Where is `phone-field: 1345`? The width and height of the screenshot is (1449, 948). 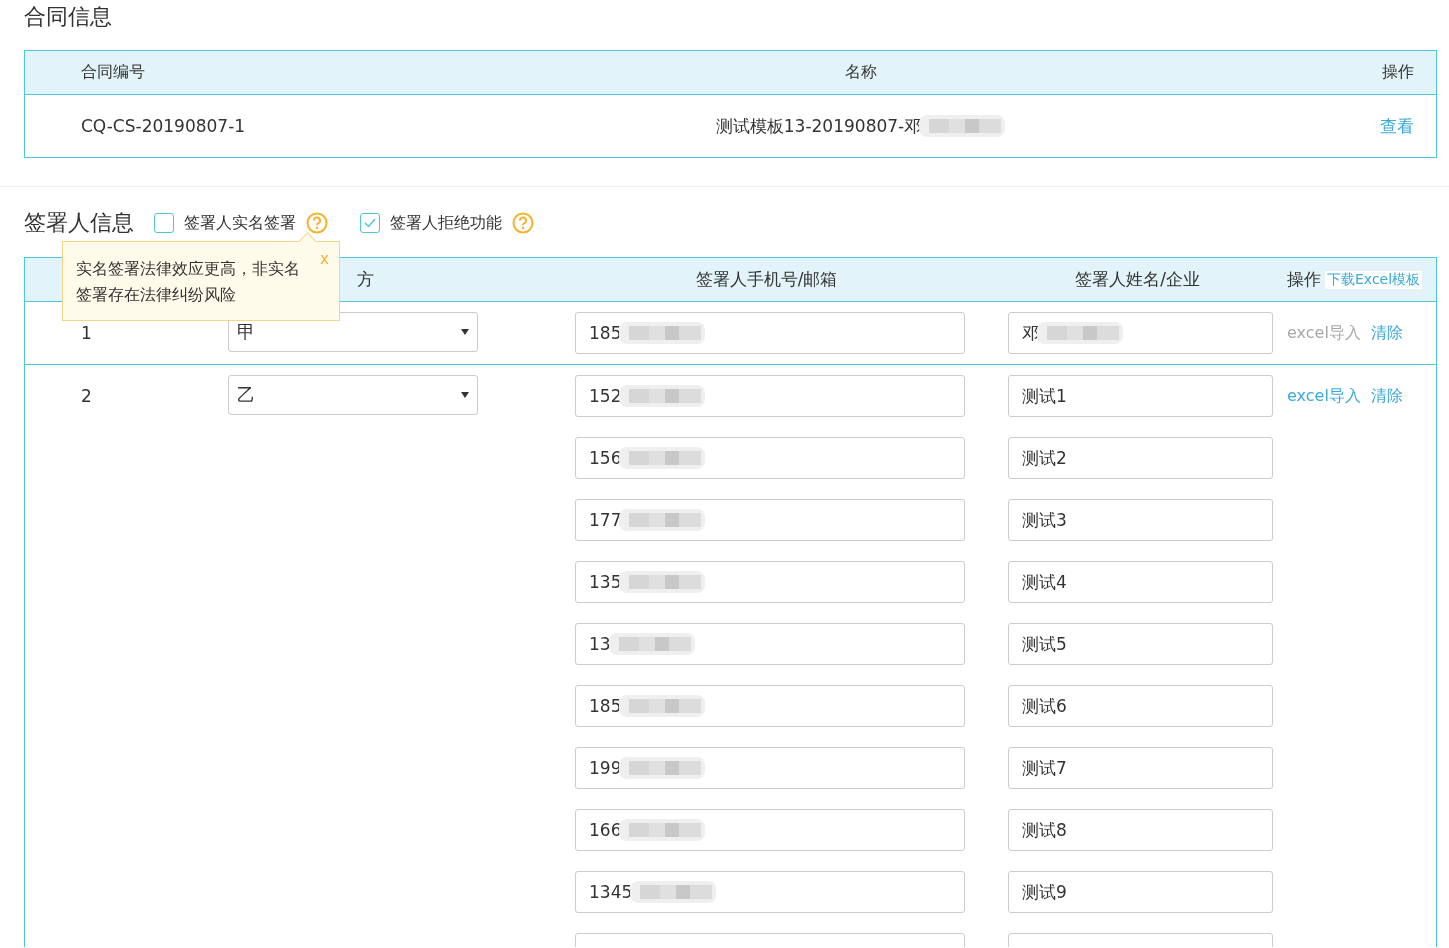 phone-field: 1345 is located at coordinates (770, 892).